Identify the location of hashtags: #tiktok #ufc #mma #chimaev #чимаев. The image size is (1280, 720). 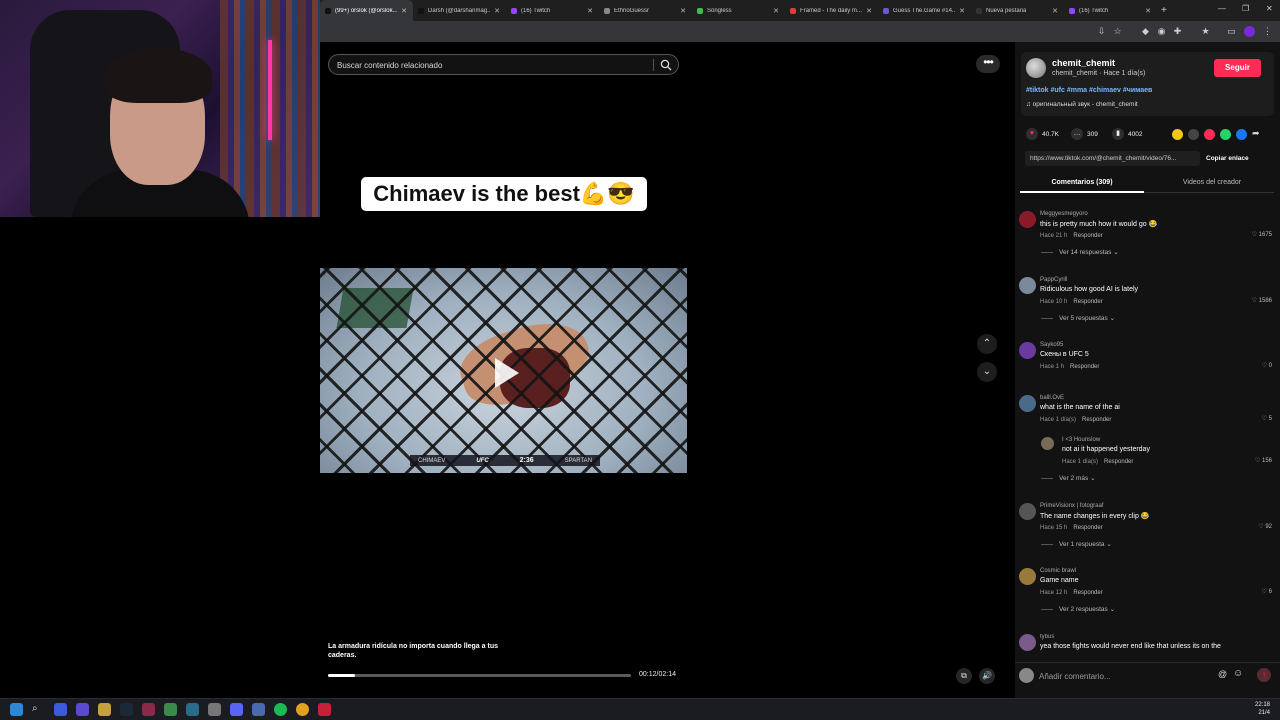
(1089, 90).